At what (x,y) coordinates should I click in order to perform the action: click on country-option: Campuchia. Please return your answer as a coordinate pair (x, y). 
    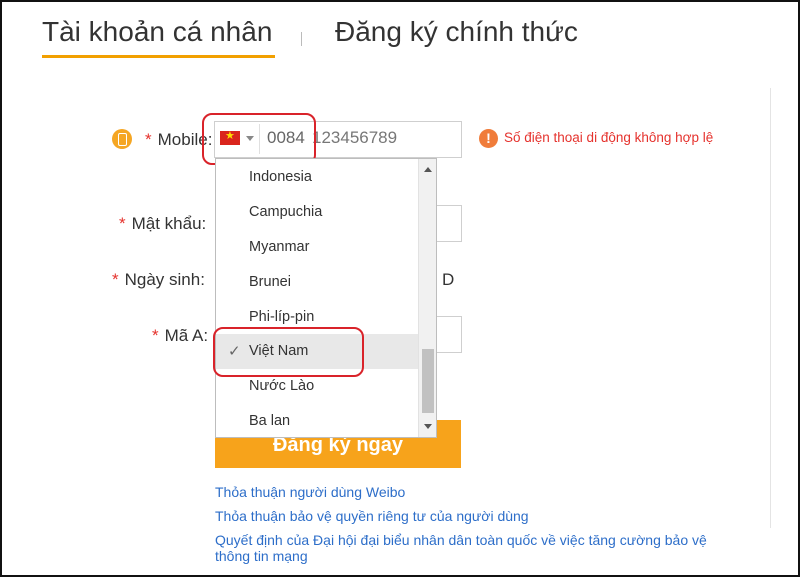
    Looking at the image, I should click on (317, 212).